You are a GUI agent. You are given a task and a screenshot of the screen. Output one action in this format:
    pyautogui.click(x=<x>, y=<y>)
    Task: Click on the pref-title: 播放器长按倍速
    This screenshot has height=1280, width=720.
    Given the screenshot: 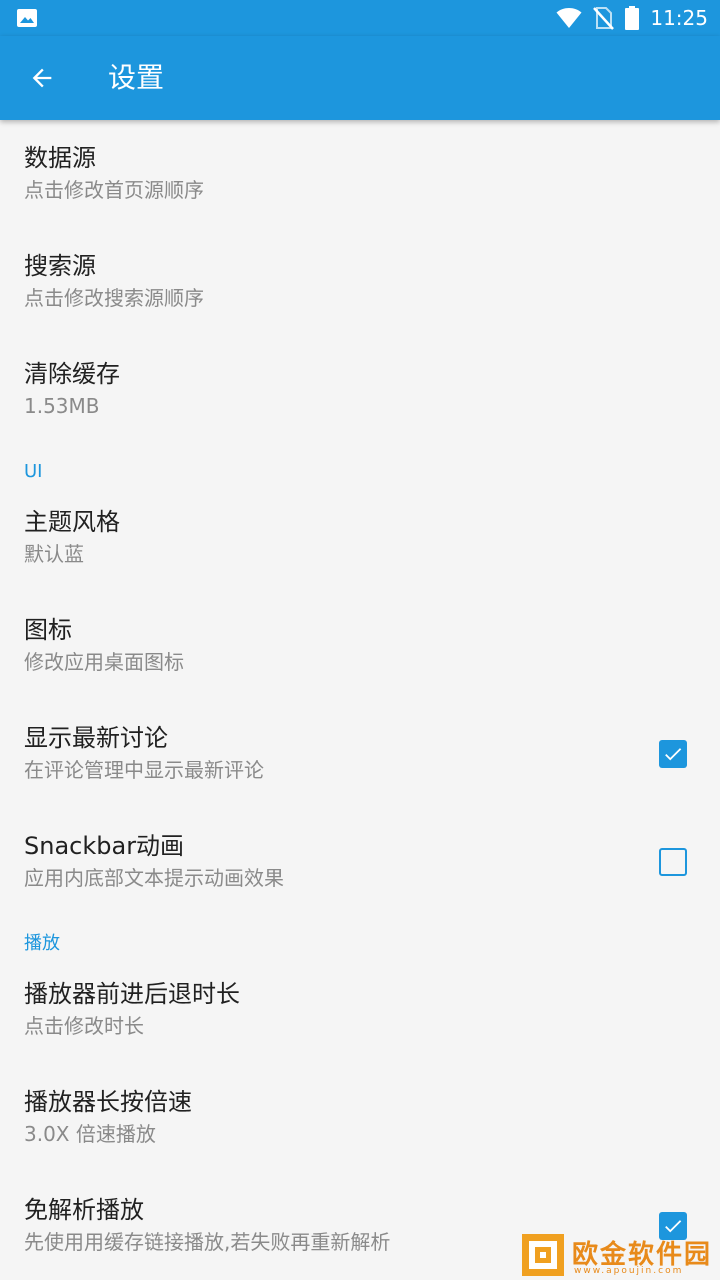 What is the action you would take?
    pyautogui.click(x=108, y=1102)
    